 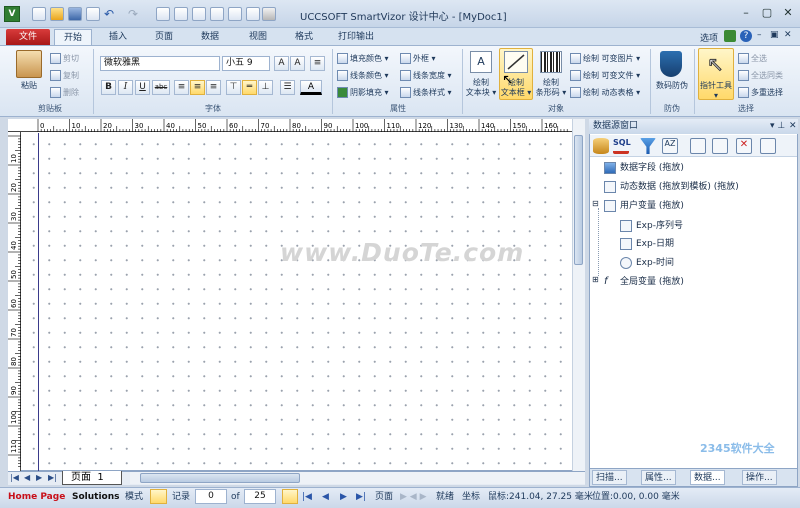 What do you see at coordinates (133, 14) in the screenshot?
I see `redo-icon: ↷` at bounding box center [133, 14].